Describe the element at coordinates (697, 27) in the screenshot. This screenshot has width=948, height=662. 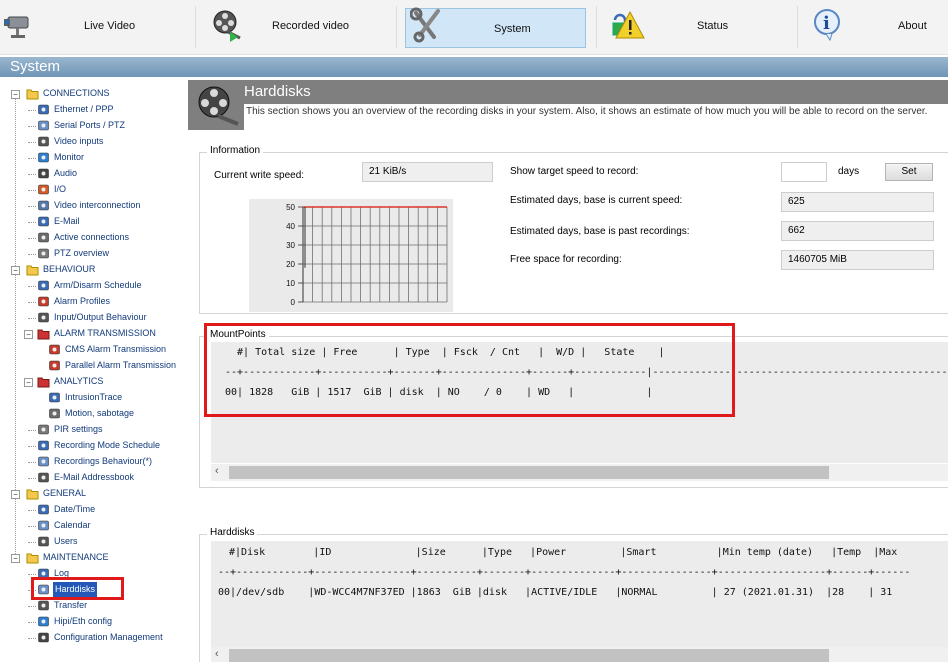
I see `nav-status: Status` at that location.